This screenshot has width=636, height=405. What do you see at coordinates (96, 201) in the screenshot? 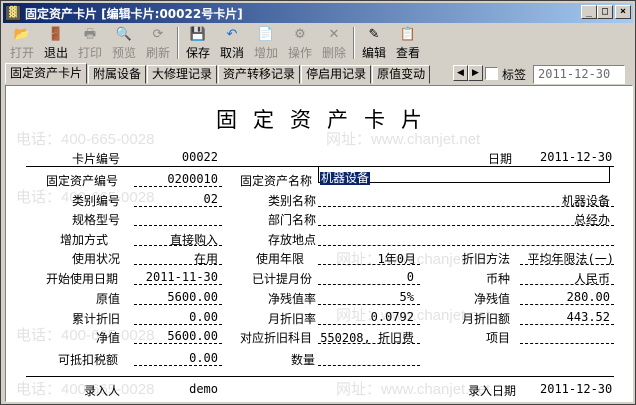
I see `category-code-label: 类别编号` at bounding box center [96, 201].